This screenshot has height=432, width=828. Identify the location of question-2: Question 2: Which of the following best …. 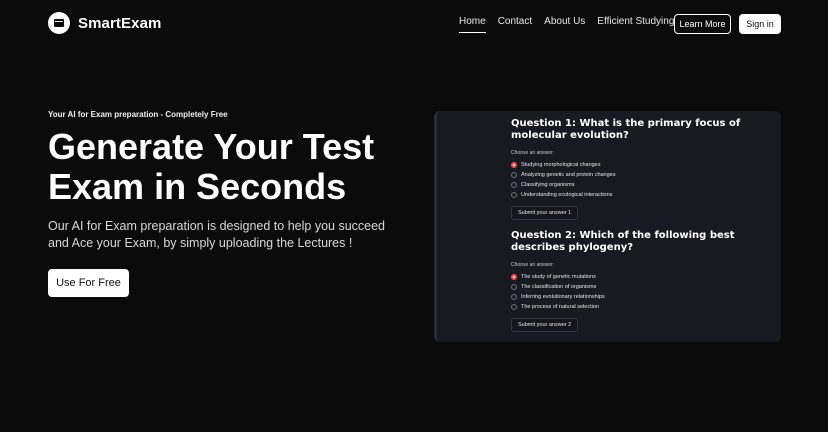
(639, 281).